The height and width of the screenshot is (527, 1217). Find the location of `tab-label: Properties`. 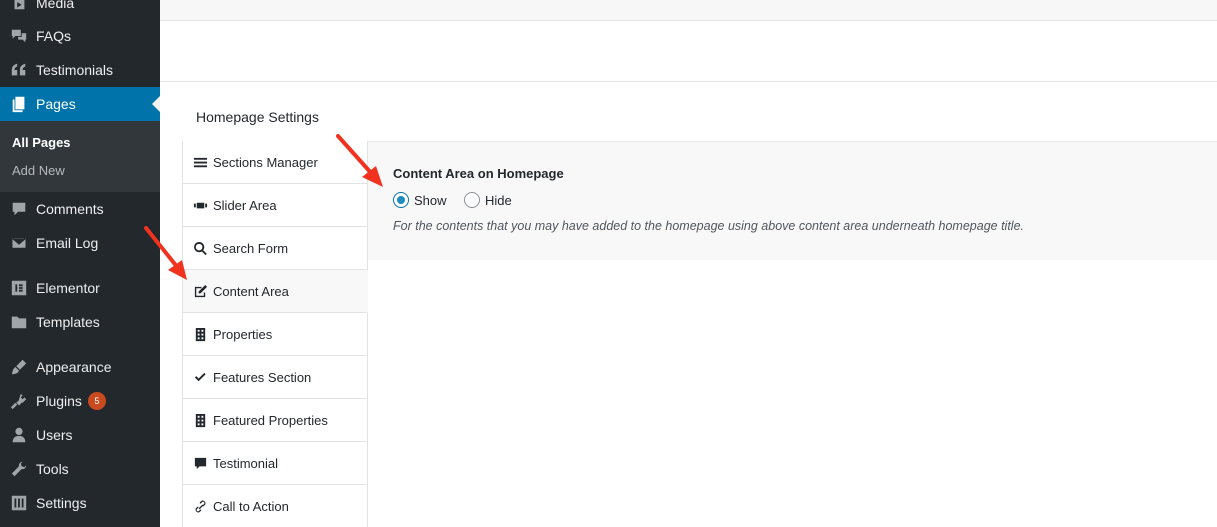

tab-label: Properties is located at coordinates (243, 334).